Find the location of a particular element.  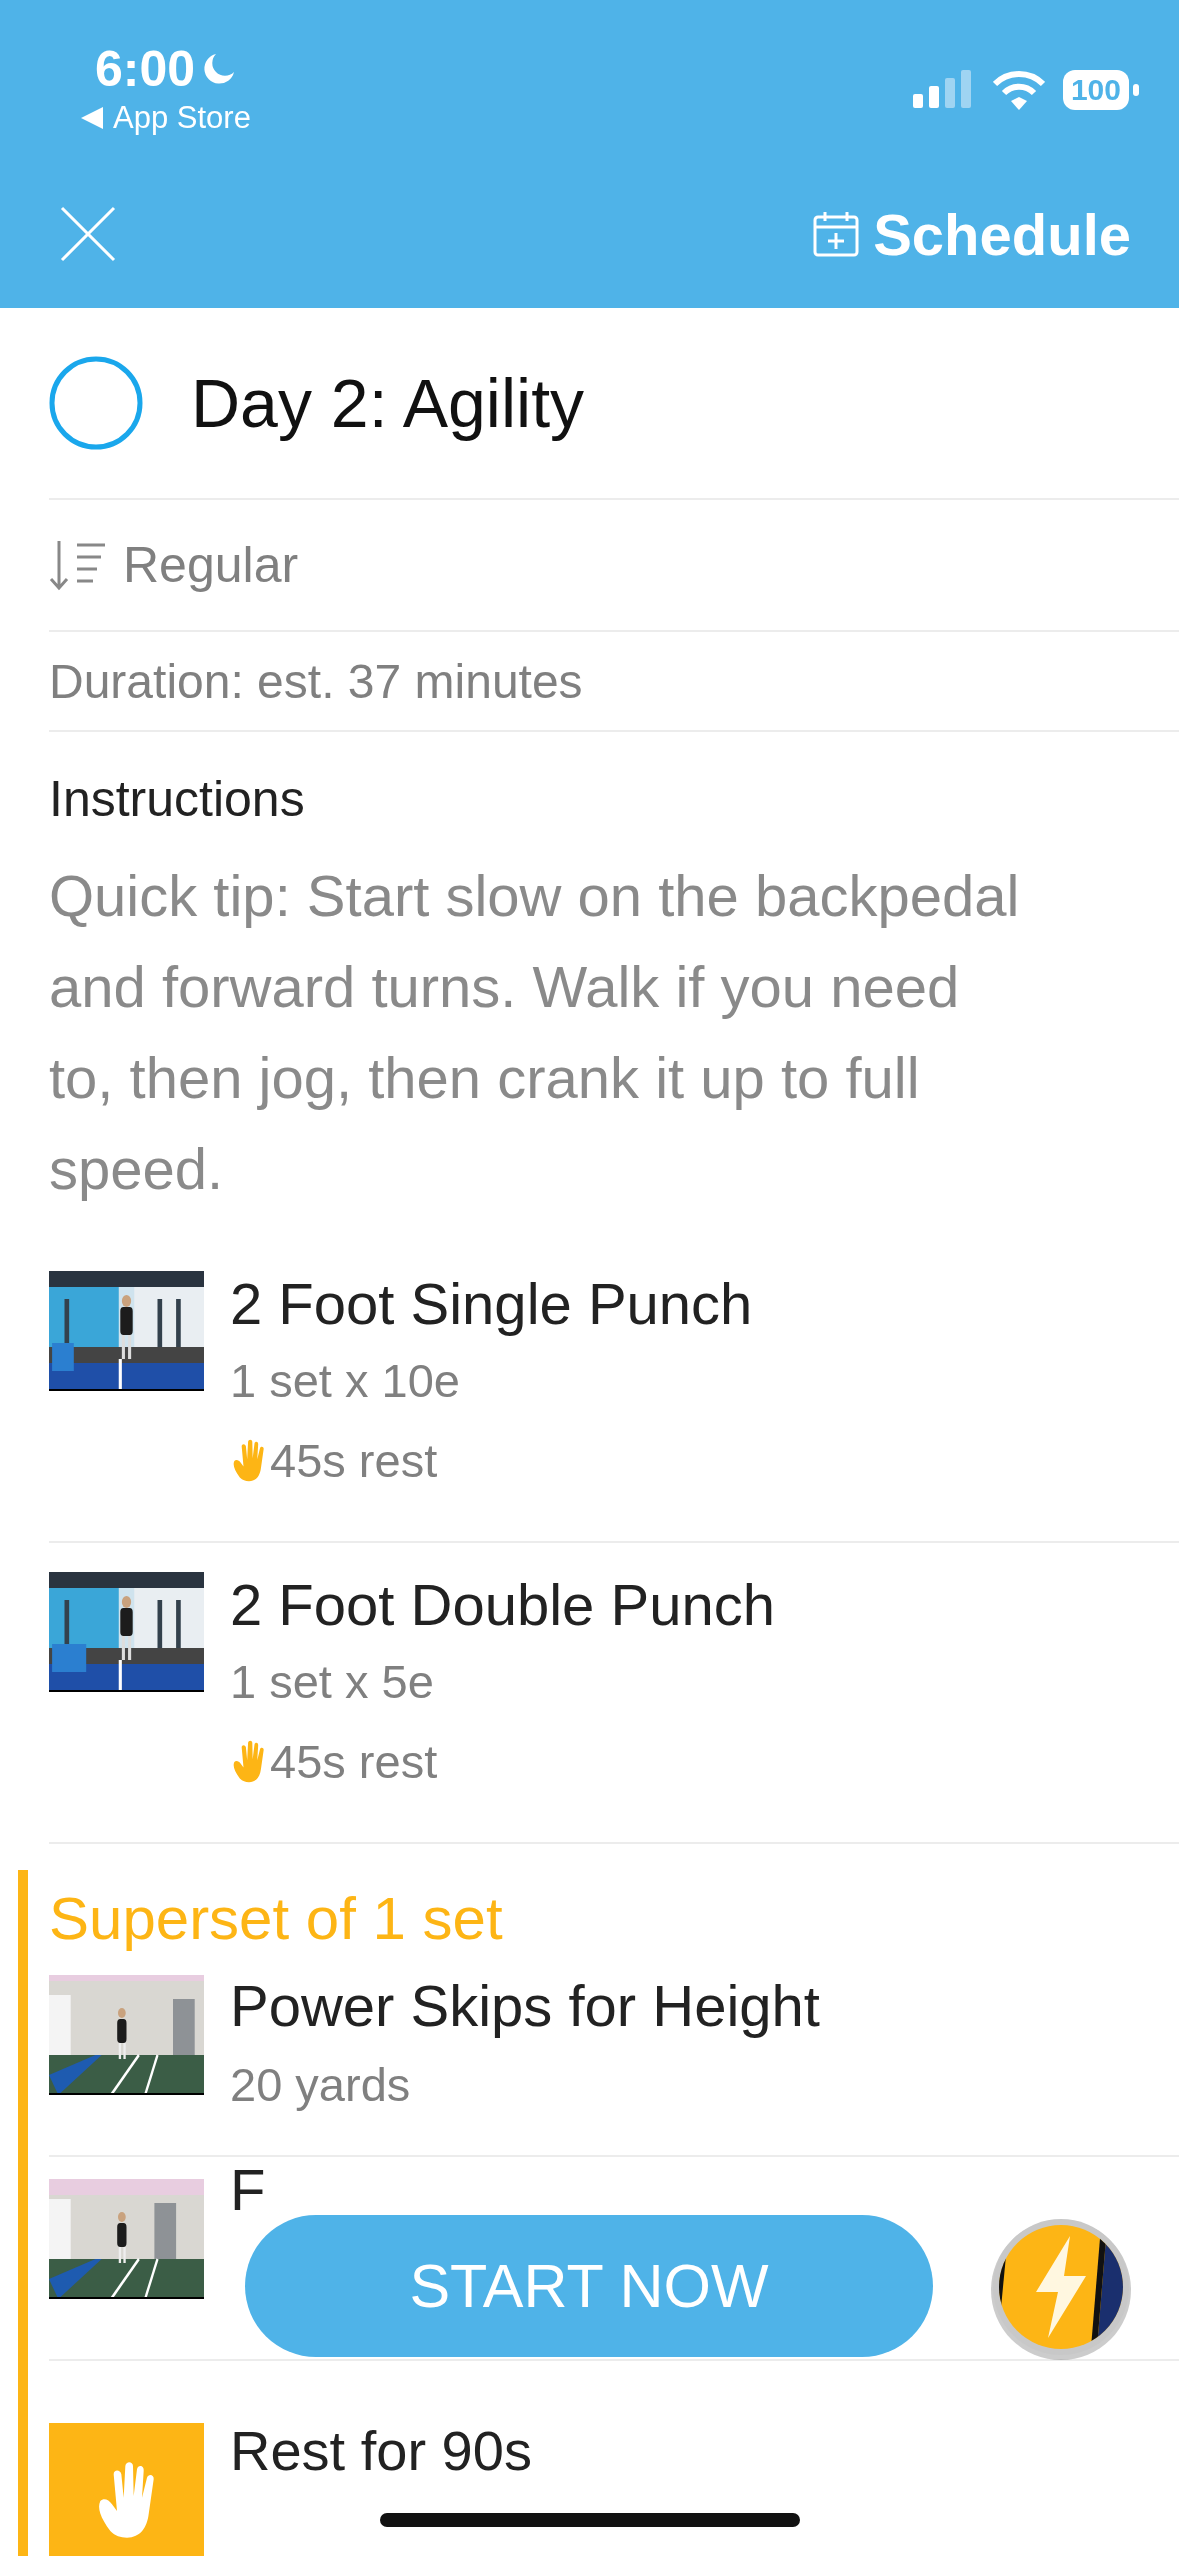

superset-label: Superset of 1 set is located at coordinates (276, 1918).